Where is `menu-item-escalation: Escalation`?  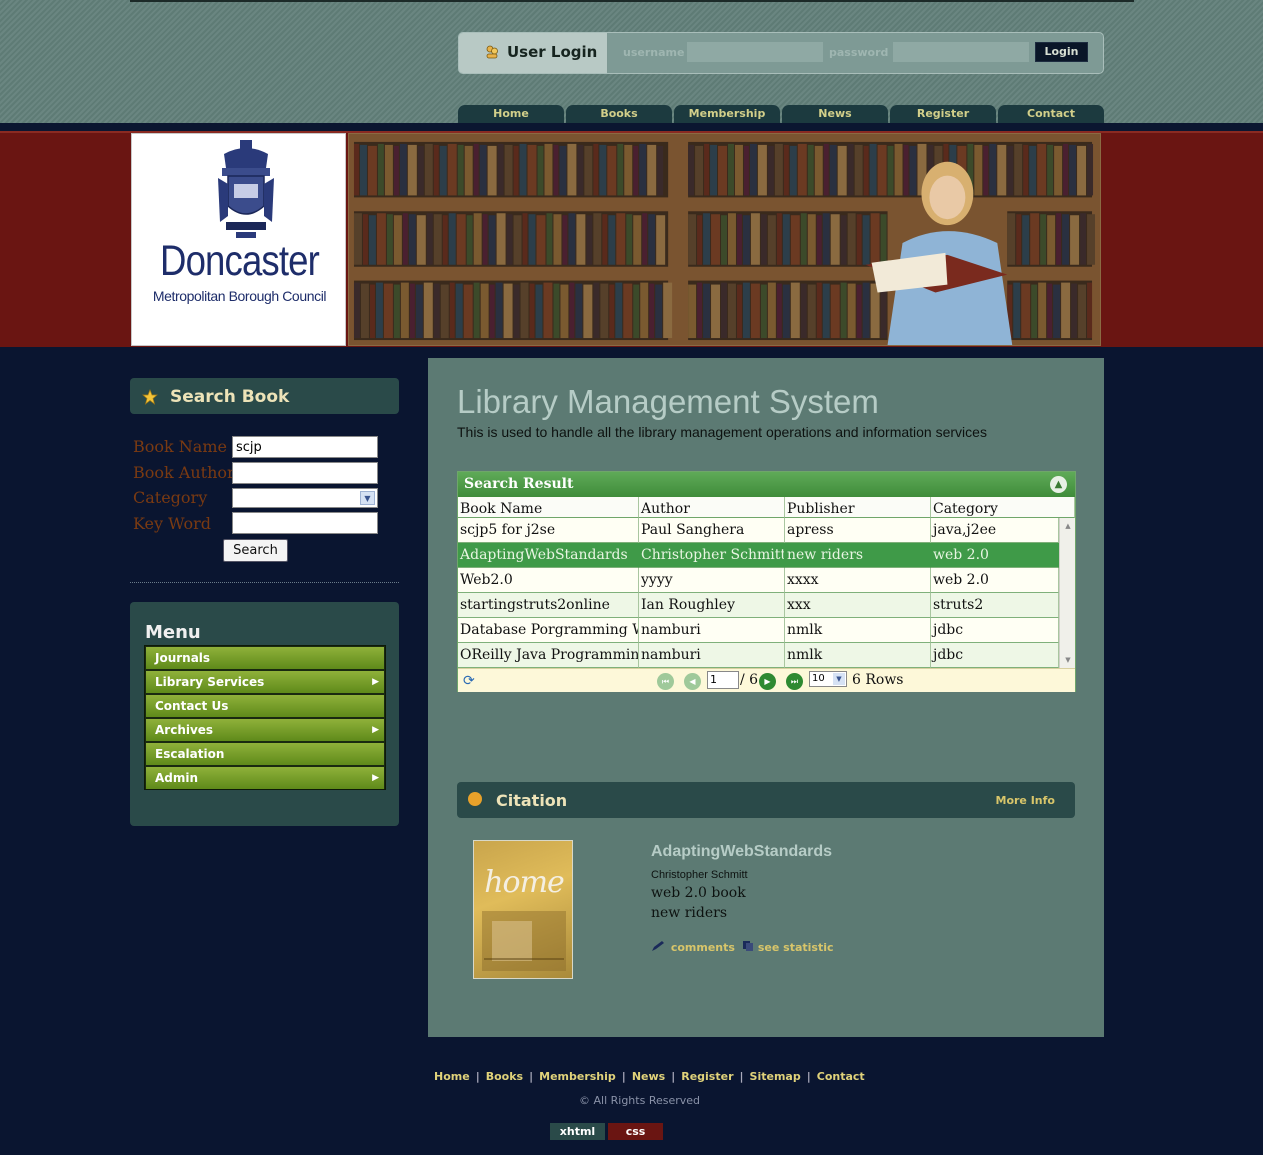
menu-item-escalation: Escalation is located at coordinates (265, 754).